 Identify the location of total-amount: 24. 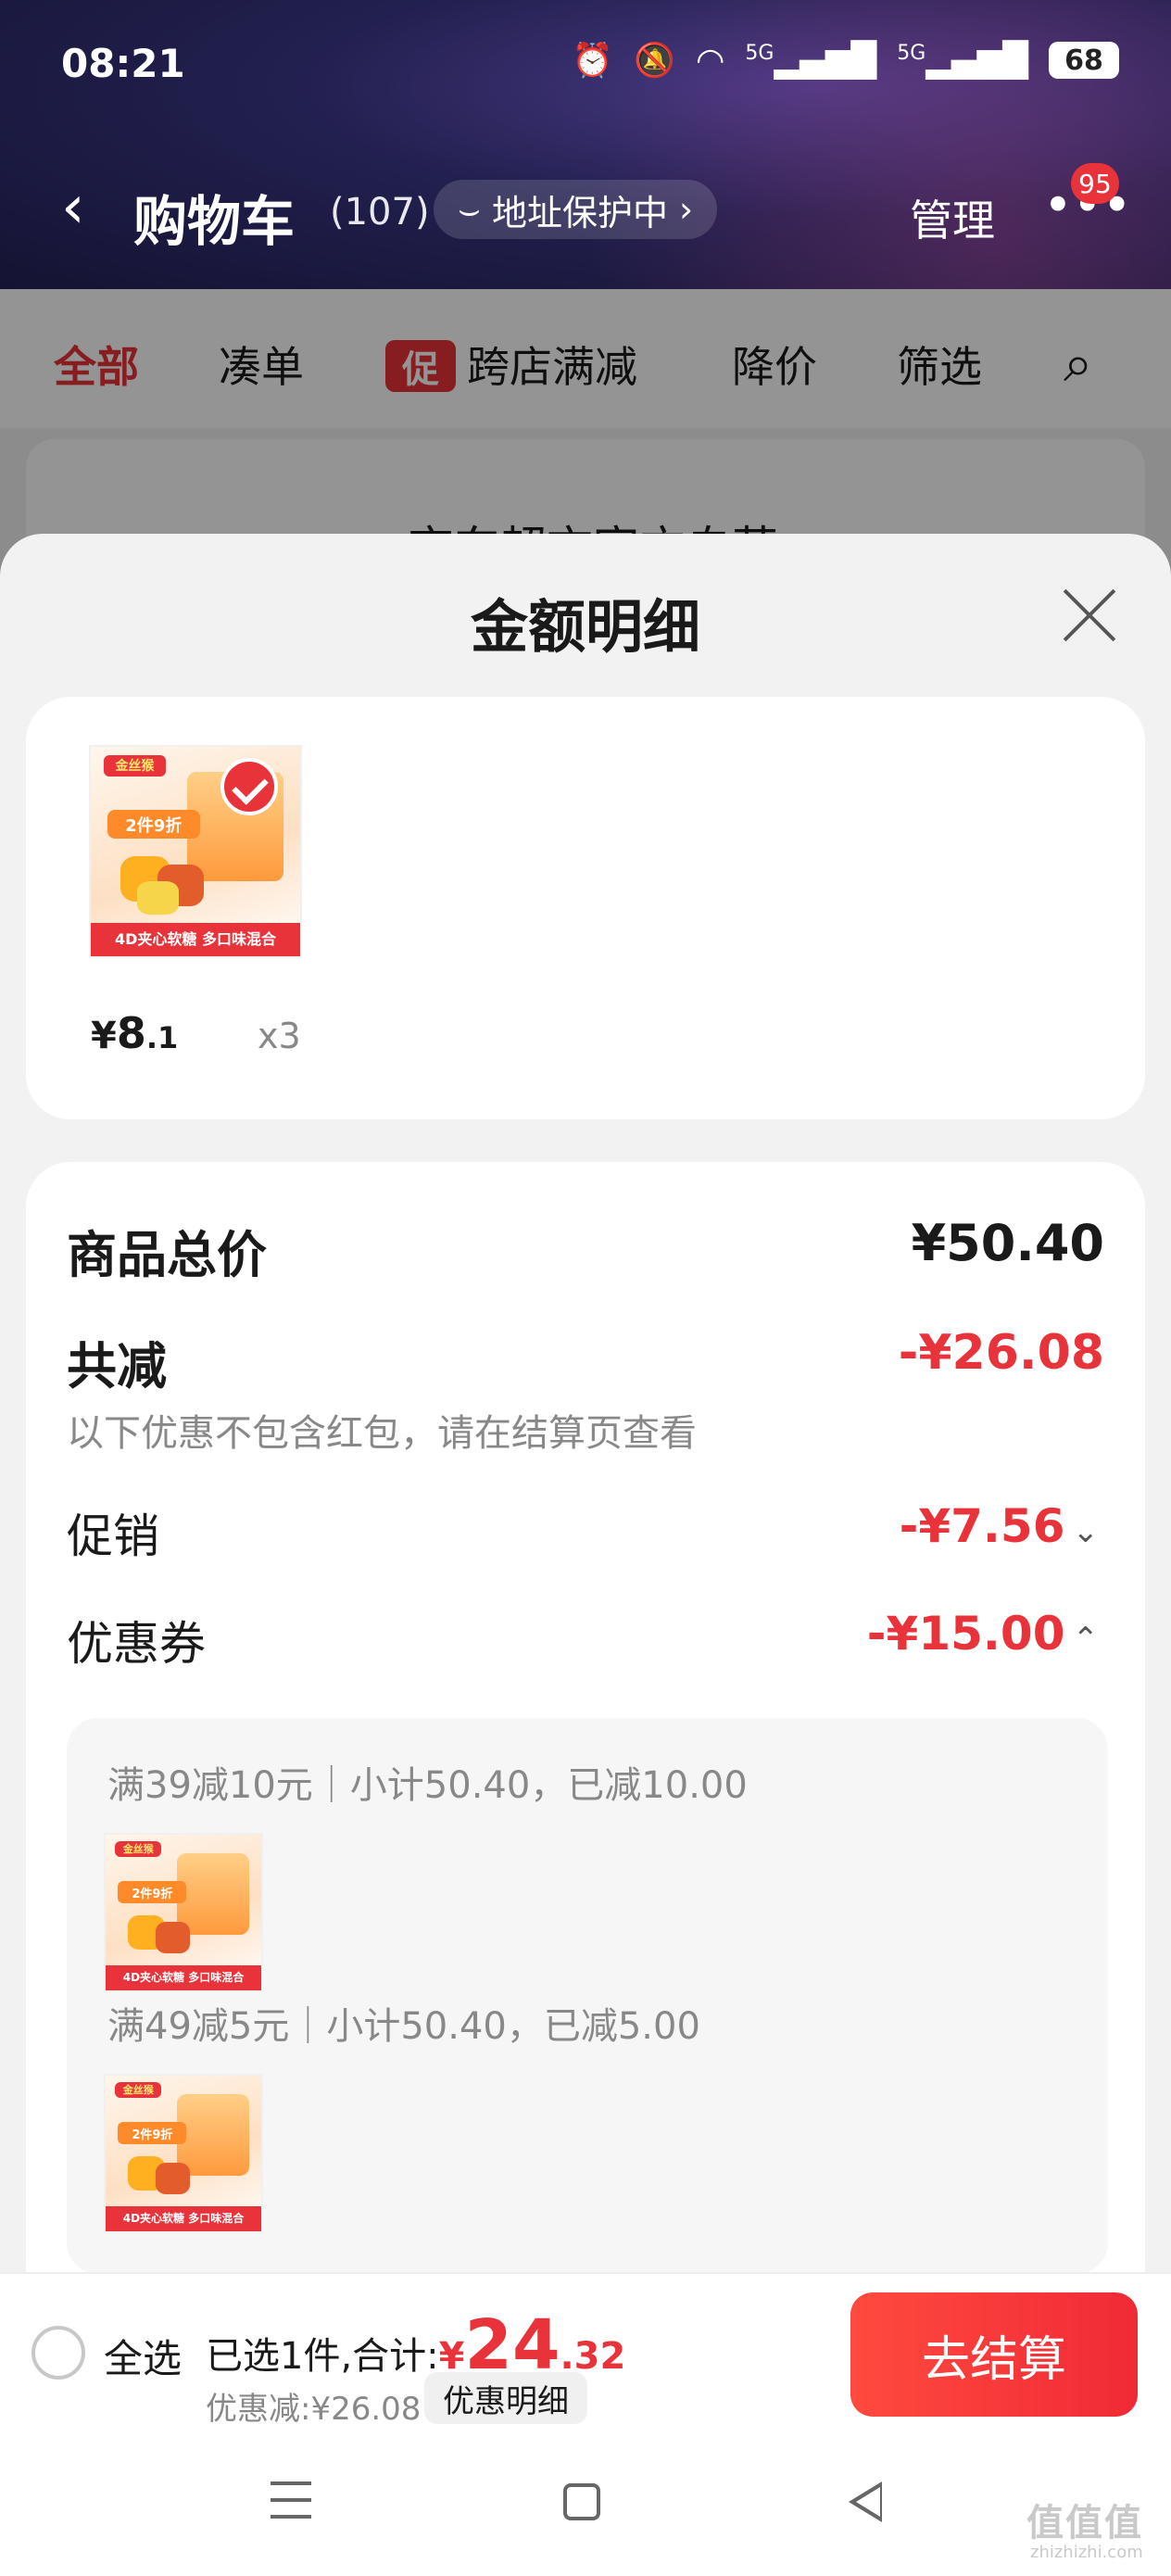
(512, 2345).